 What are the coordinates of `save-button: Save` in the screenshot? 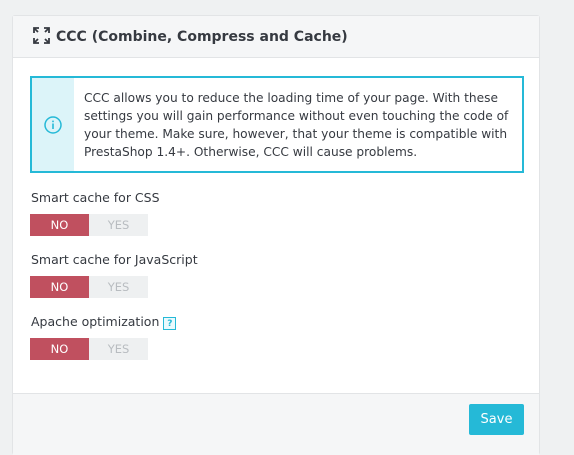 It's located at (496, 419).